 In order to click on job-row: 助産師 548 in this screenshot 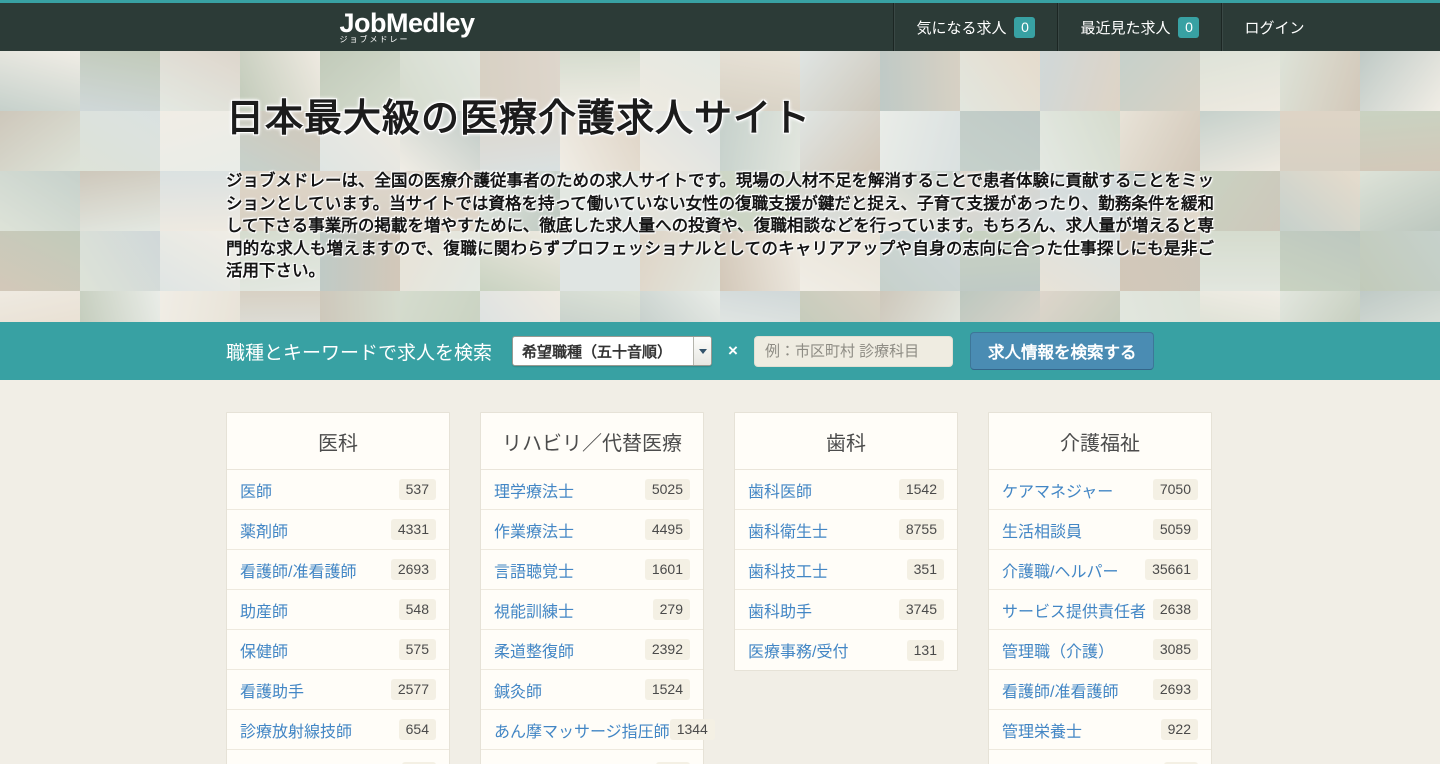, I will do `click(338, 610)`.